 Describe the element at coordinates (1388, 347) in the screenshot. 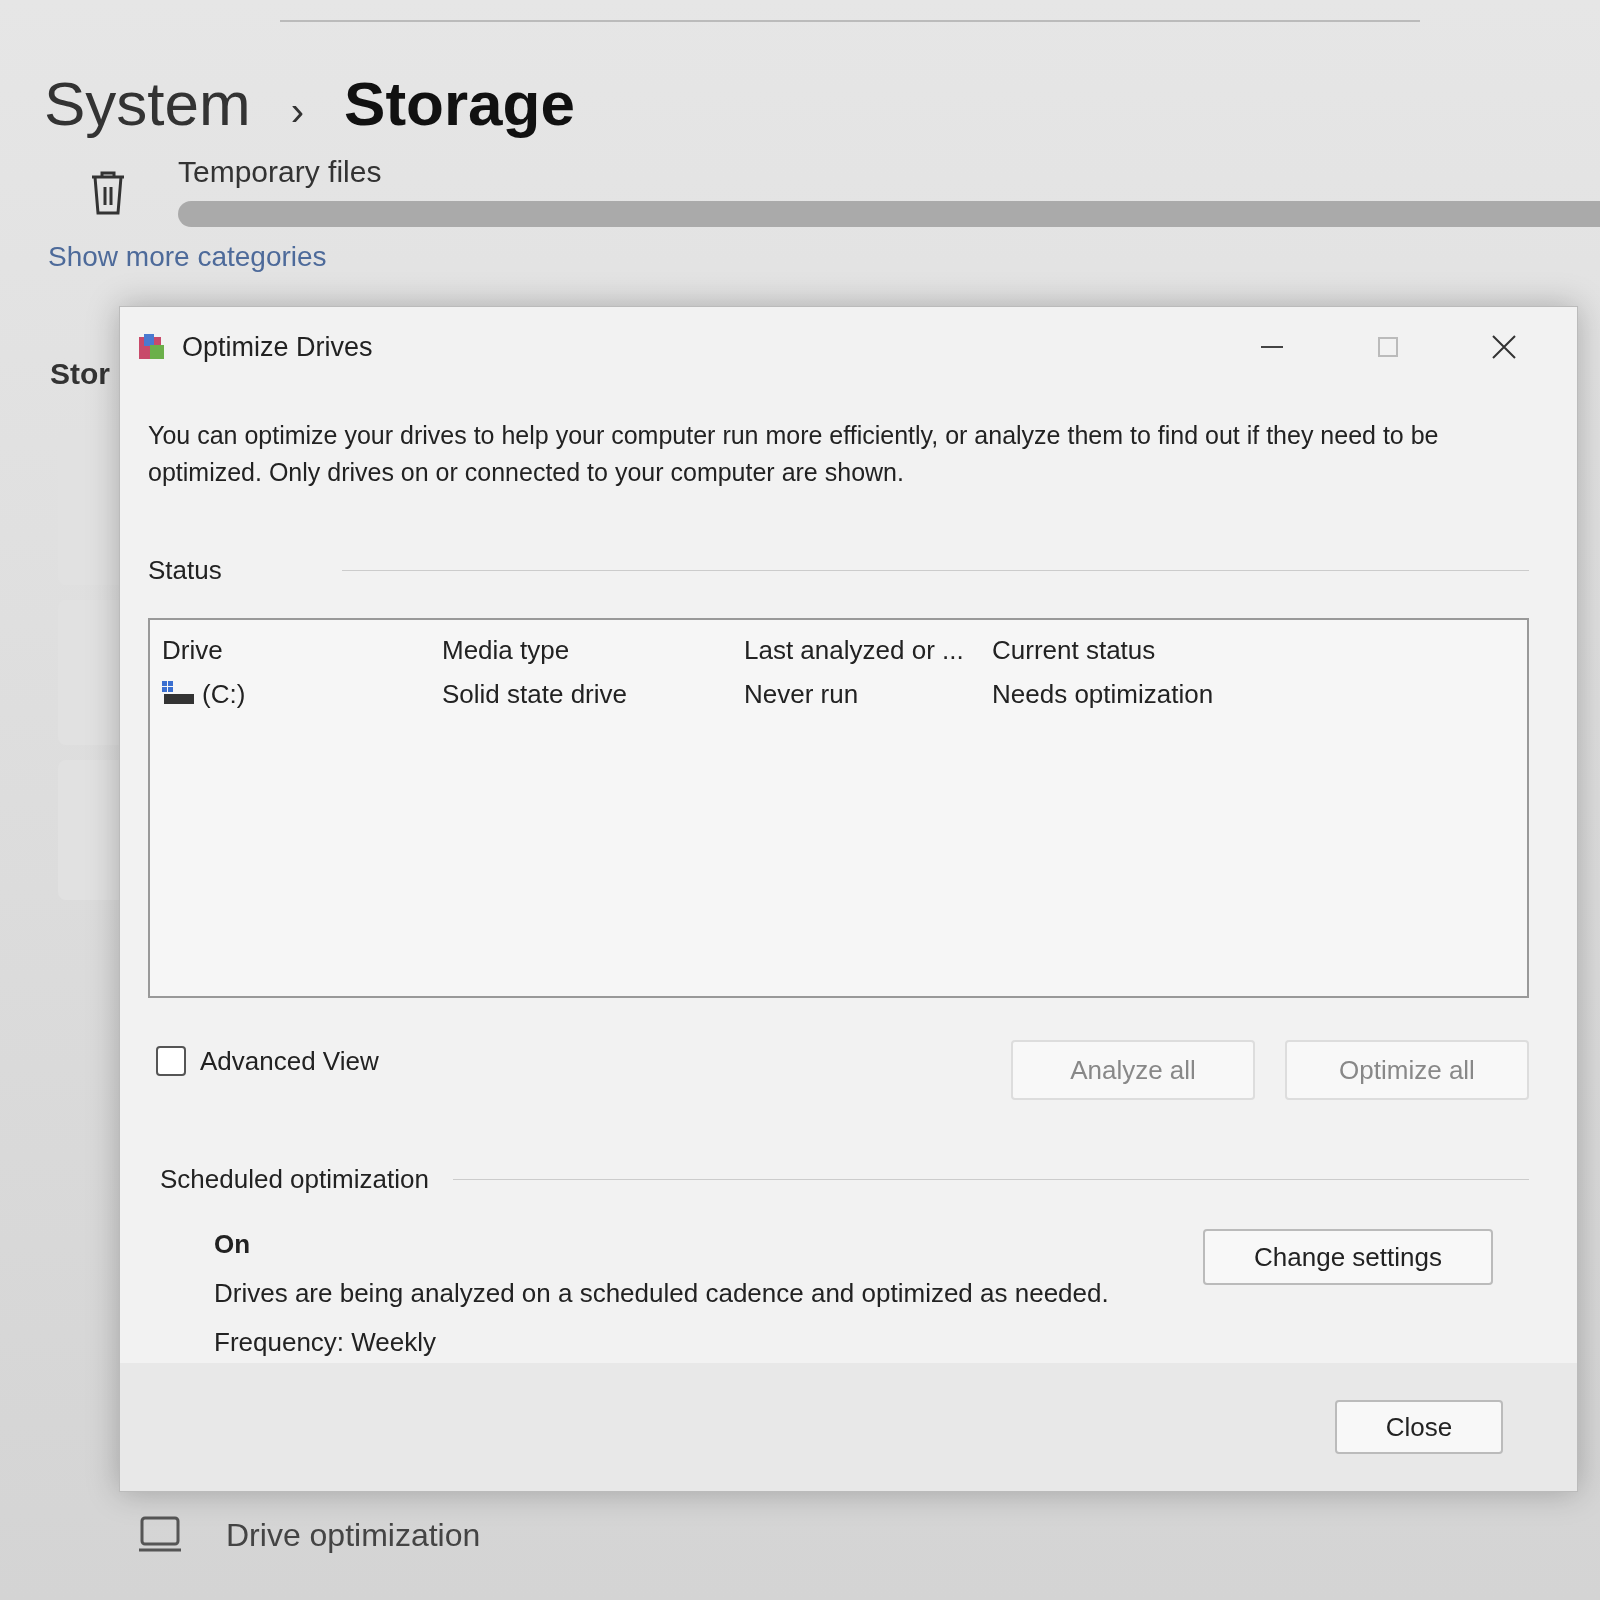

I see `maximize-icon` at that location.